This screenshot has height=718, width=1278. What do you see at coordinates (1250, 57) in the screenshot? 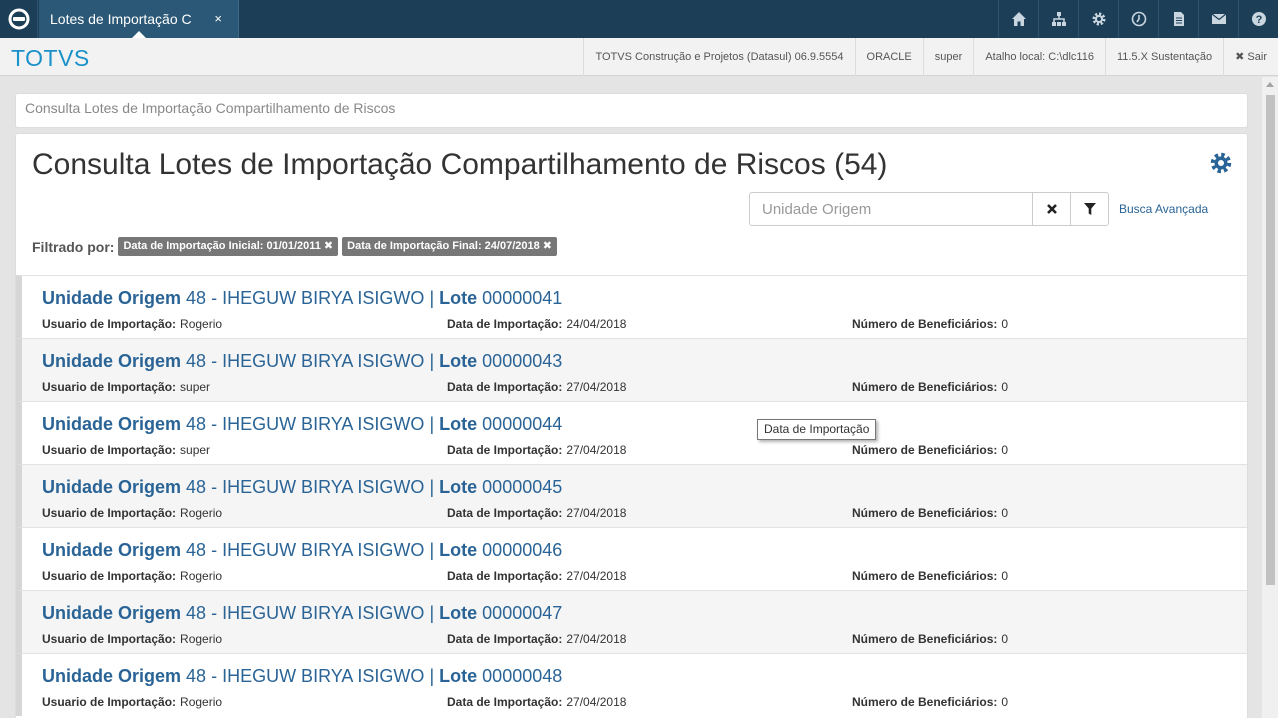
I see `logout-button: ✖ Sair` at bounding box center [1250, 57].